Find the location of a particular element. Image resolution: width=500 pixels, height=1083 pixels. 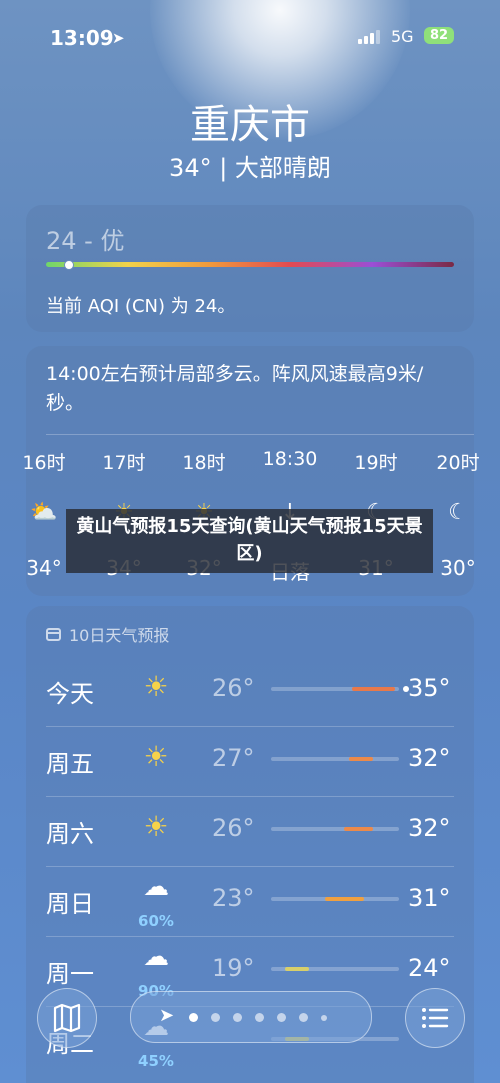

hour-label: 18时 is located at coordinates (204, 463).